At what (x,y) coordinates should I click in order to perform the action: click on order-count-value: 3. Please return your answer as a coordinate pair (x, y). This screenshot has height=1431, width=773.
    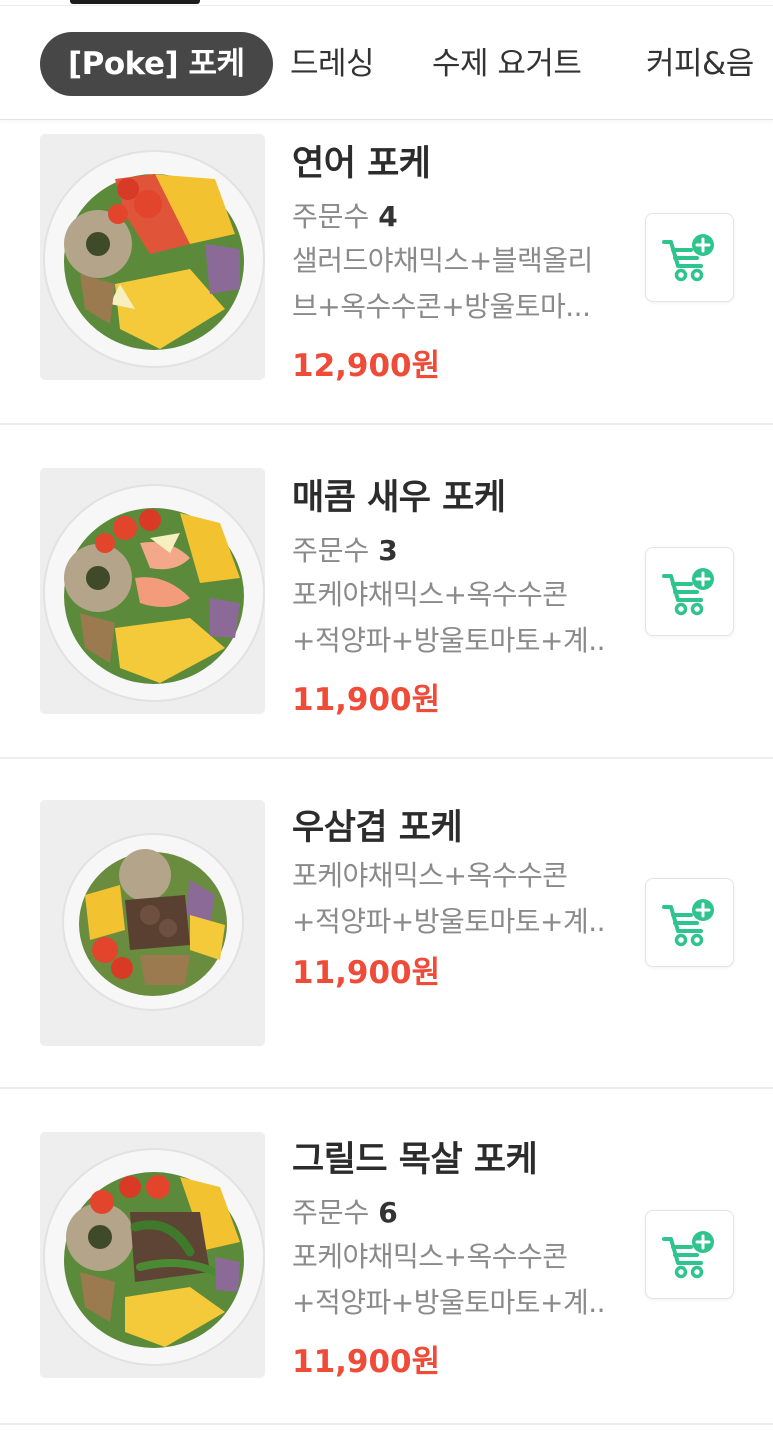
    Looking at the image, I should click on (388, 550).